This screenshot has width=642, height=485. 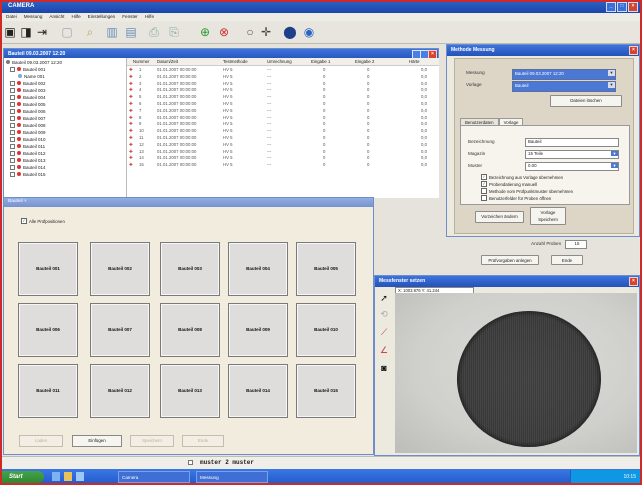 I want to click on chart-icon: ▥, so click(x=112, y=32).